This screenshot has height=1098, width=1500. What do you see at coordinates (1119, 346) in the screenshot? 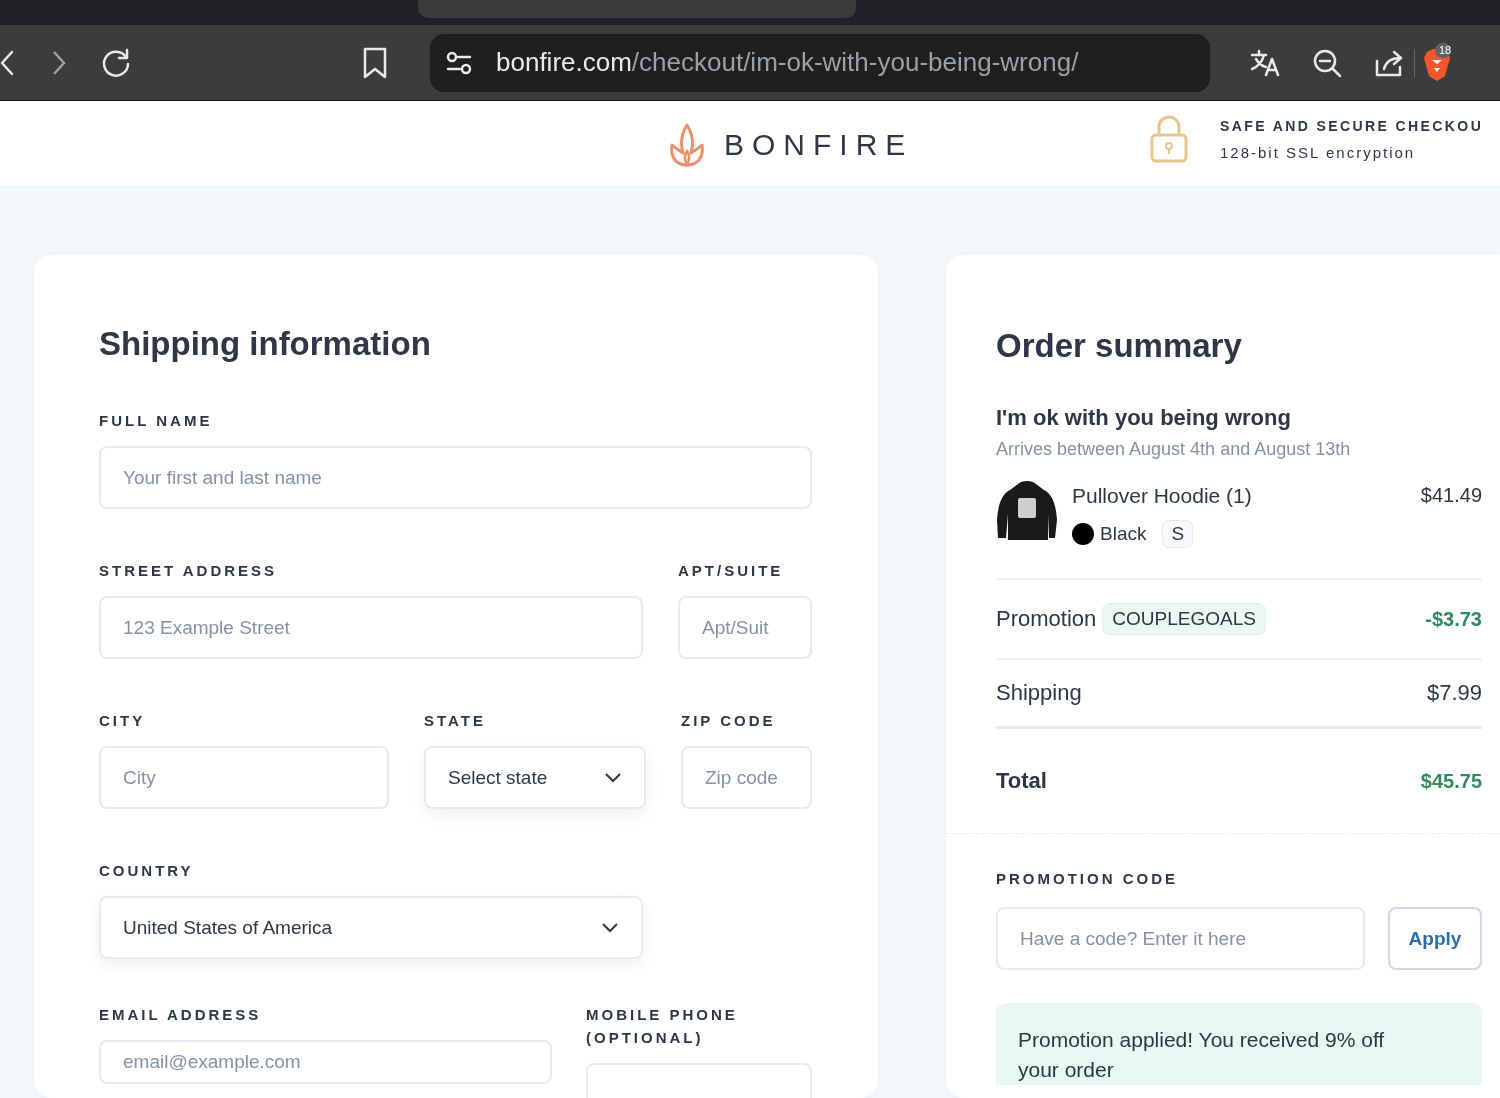
I see `summary-title: Order summary` at bounding box center [1119, 346].